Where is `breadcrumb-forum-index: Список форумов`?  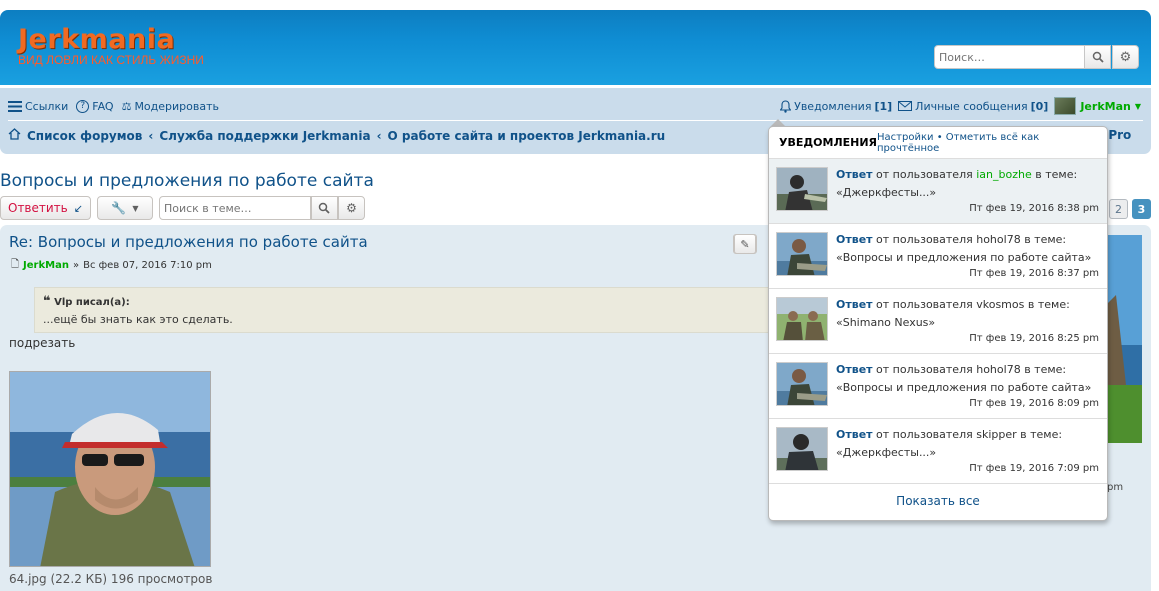 breadcrumb-forum-index: Список форумов is located at coordinates (84, 136).